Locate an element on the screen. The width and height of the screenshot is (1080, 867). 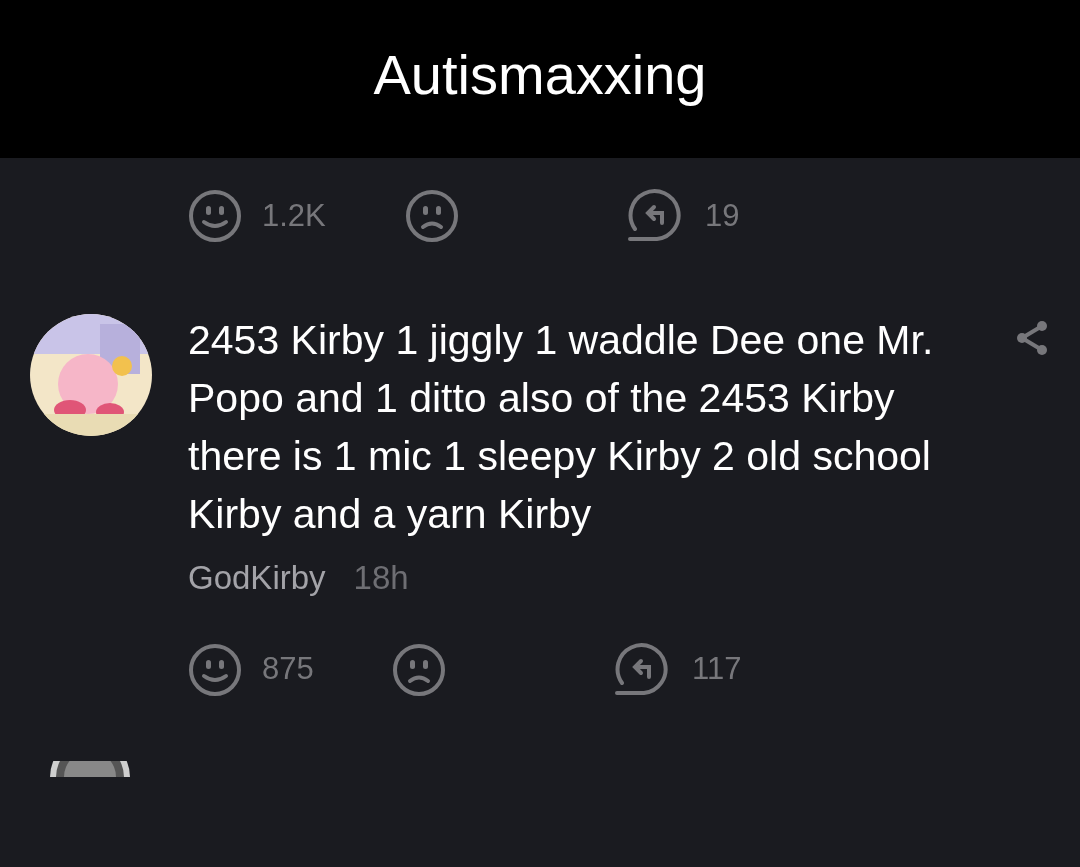
like-count: 875 is located at coordinates (288, 669).